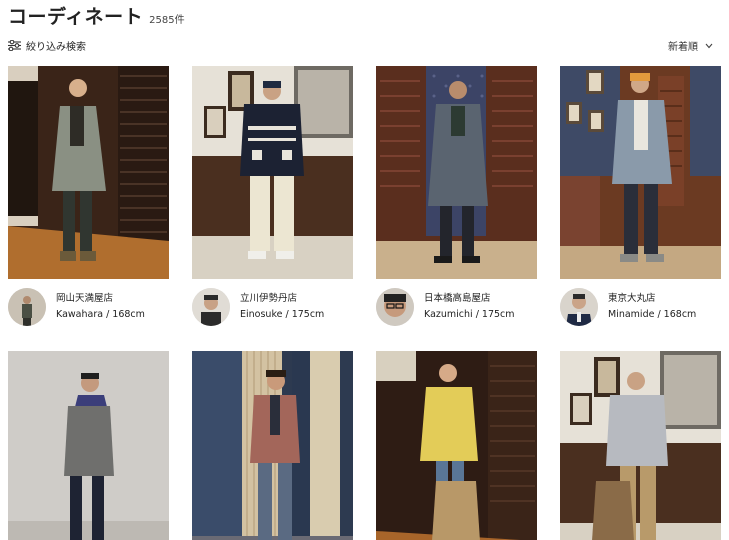 The image size is (729, 540). What do you see at coordinates (56, 47) in the screenshot?
I see `filter-search-label: 絞り込み検索` at bounding box center [56, 47].